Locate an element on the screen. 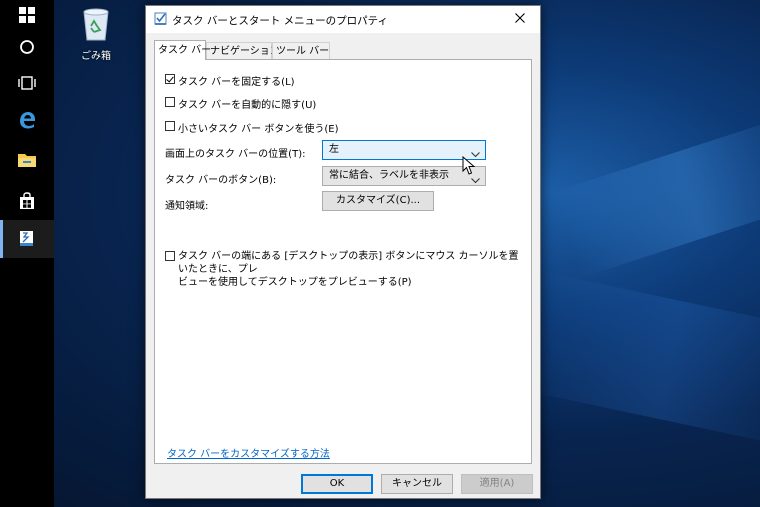  tab-toolbars: ツール バー is located at coordinates (301, 50).